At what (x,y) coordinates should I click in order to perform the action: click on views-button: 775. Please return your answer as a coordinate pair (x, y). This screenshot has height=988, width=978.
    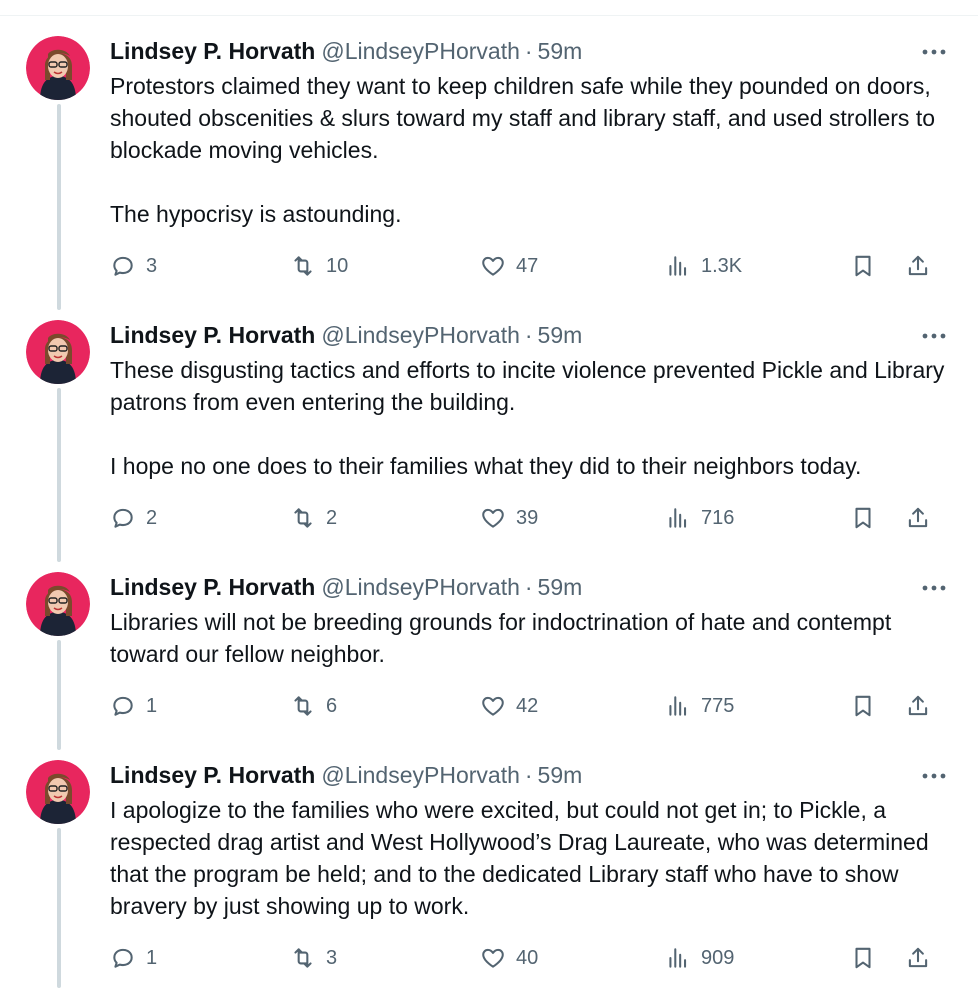
    Looking at the image, I should click on (699, 706).